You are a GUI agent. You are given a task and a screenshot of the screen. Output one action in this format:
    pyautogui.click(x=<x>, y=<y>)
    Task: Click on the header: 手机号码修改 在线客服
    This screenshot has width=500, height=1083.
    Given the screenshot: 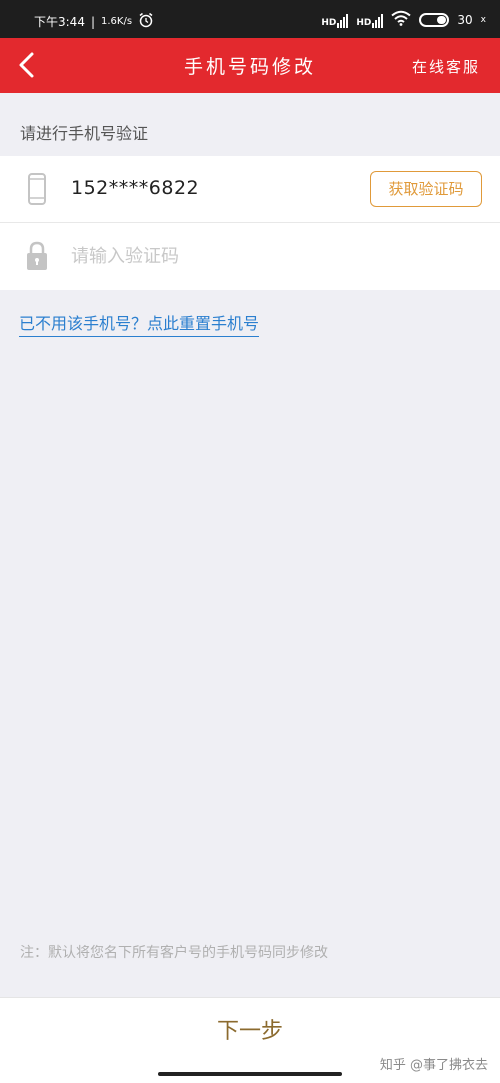 What is the action you would take?
    pyautogui.click(x=250, y=65)
    